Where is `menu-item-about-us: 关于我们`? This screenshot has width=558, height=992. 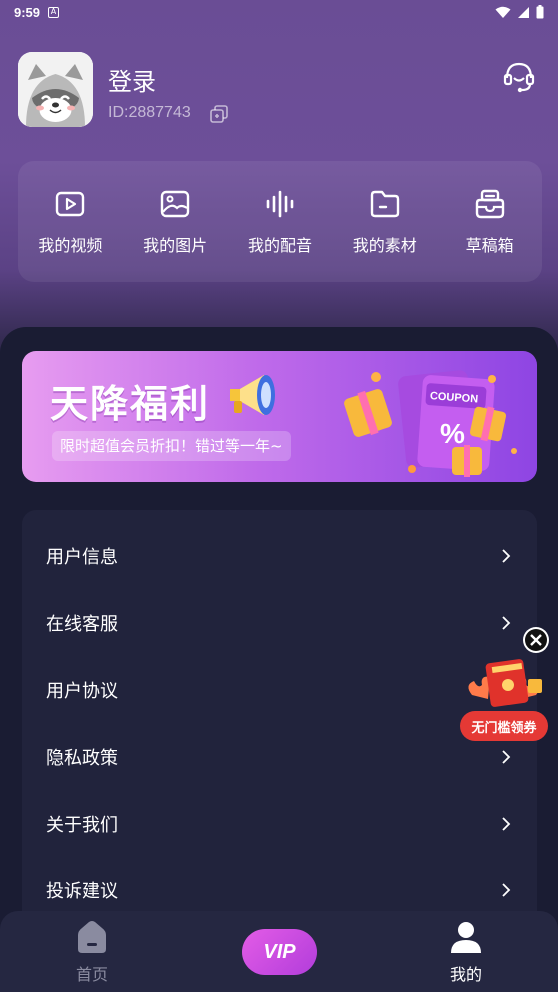 menu-item-about-us: 关于我们 is located at coordinates (279, 824).